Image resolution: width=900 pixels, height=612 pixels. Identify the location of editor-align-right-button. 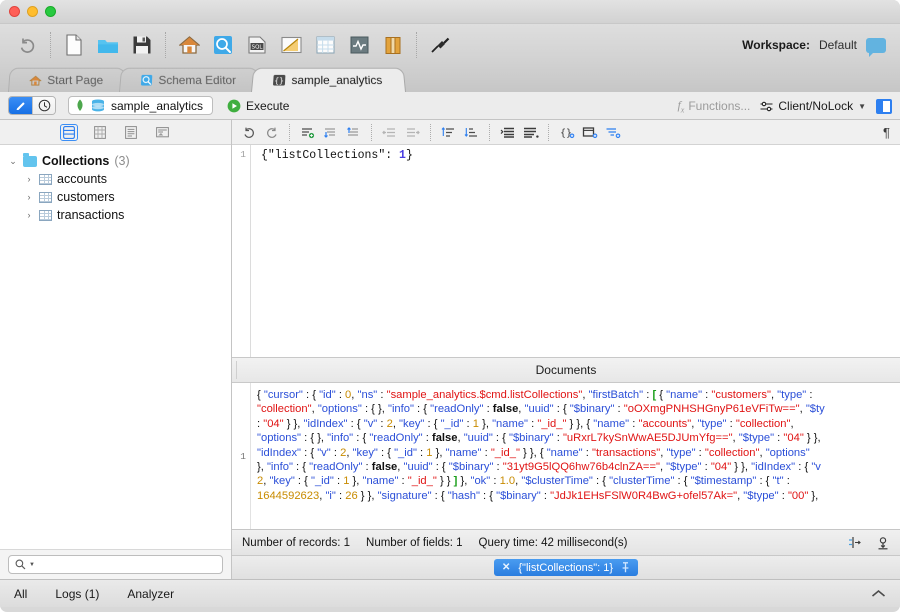
(507, 132).